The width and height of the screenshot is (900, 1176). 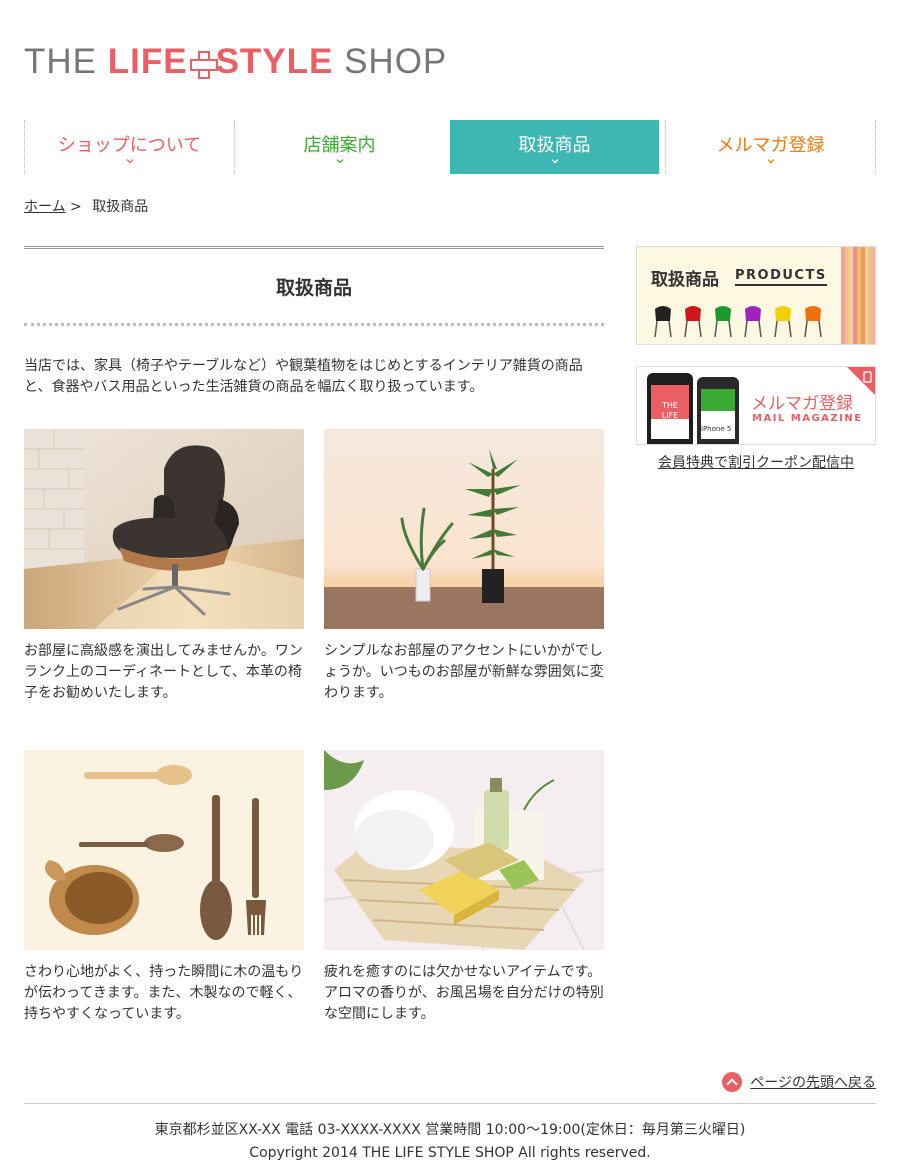 I want to click on logo-text-style: STYLE, so click(x=274, y=61).